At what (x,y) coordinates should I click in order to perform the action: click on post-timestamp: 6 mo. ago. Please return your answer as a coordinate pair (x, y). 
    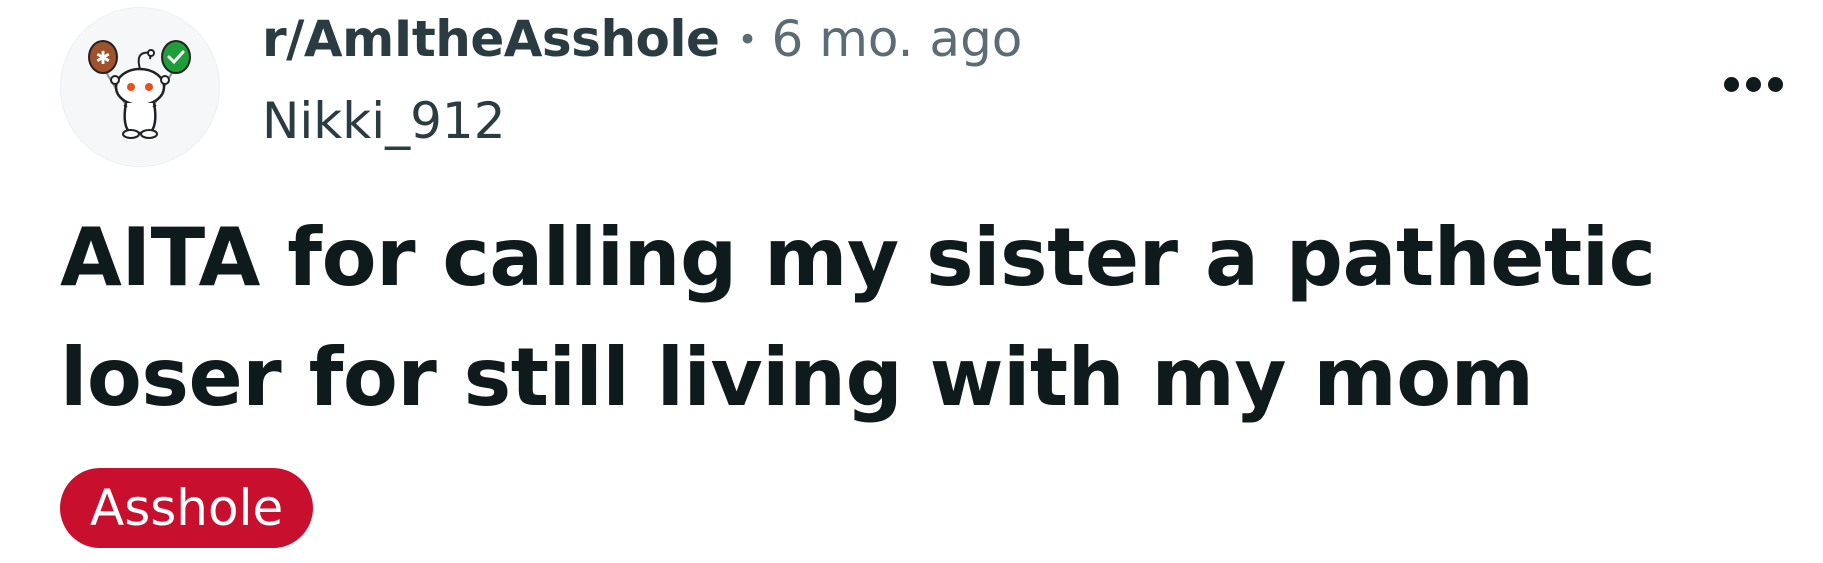
    Looking at the image, I should click on (897, 39).